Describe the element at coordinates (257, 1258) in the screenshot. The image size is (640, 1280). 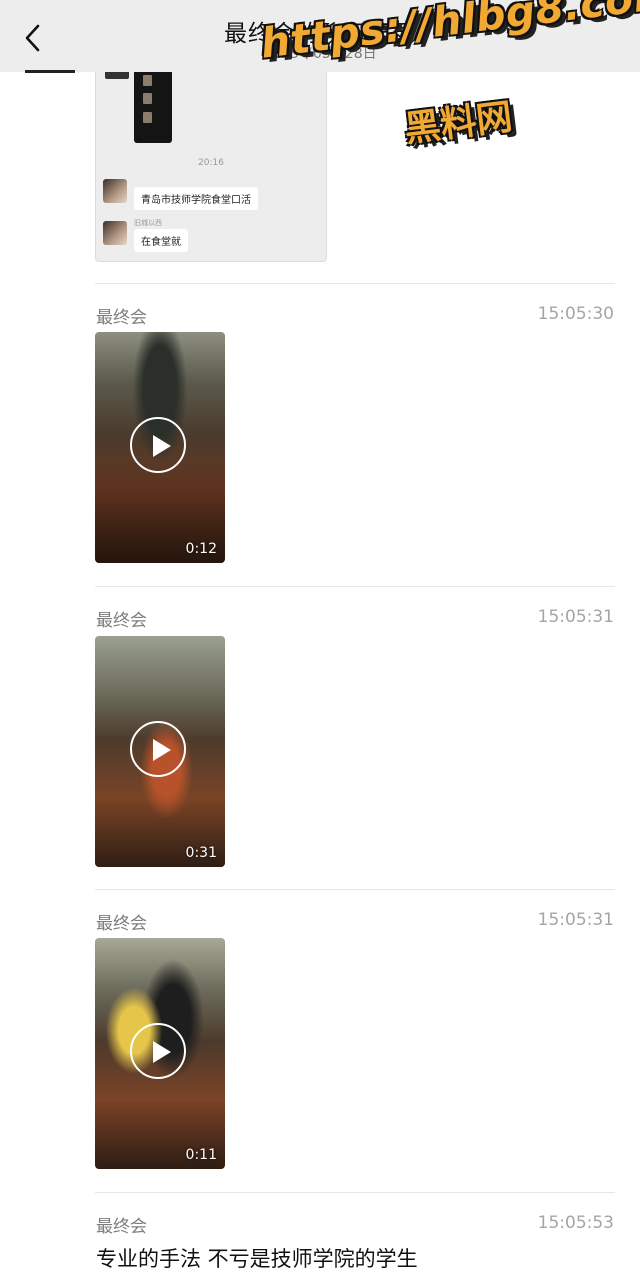
I see `message-text: 专业的手法 不亏是技师学院的学生` at that location.